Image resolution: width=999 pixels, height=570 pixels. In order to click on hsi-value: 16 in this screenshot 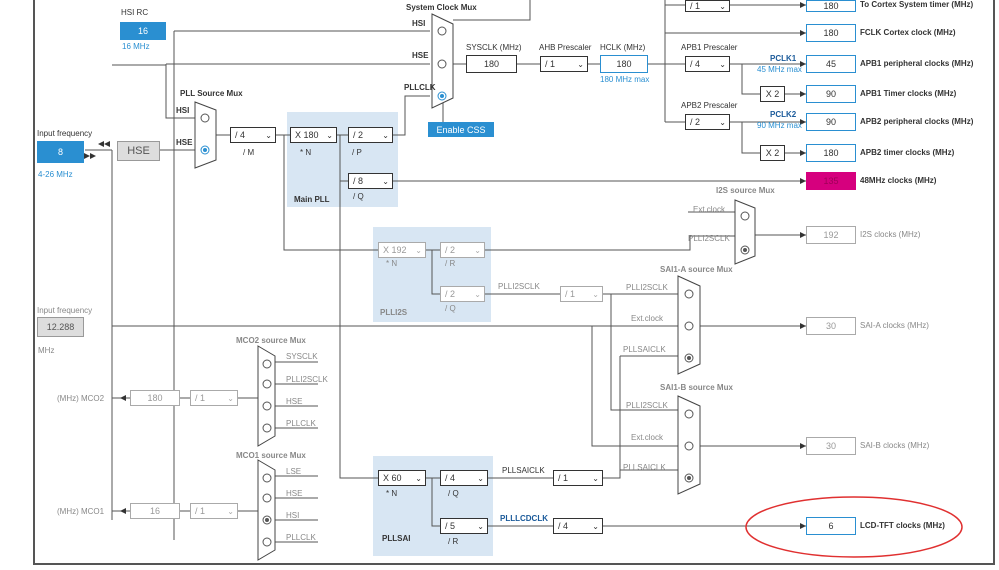, I will do `click(143, 31)`.